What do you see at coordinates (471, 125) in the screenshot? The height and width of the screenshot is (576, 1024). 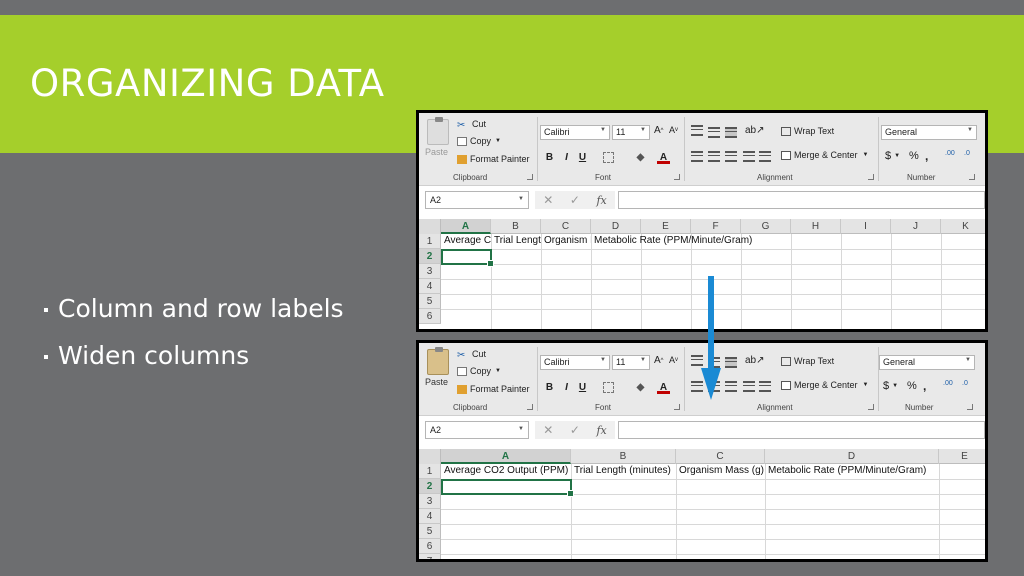 I see `cut-button: ✂ Cut` at bounding box center [471, 125].